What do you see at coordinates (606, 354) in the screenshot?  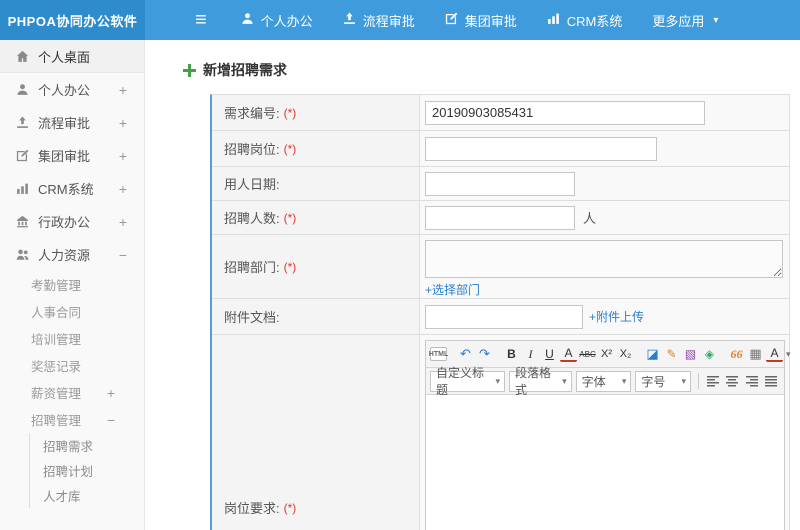 I see `superscript-button: X²` at bounding box center [606, 354].